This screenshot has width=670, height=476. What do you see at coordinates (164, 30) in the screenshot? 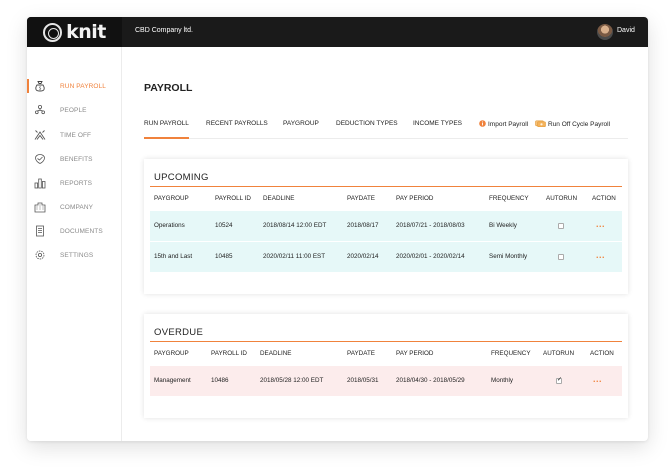
I see `company-name: CBD Company ltd.` at bounding box center [164, 30].